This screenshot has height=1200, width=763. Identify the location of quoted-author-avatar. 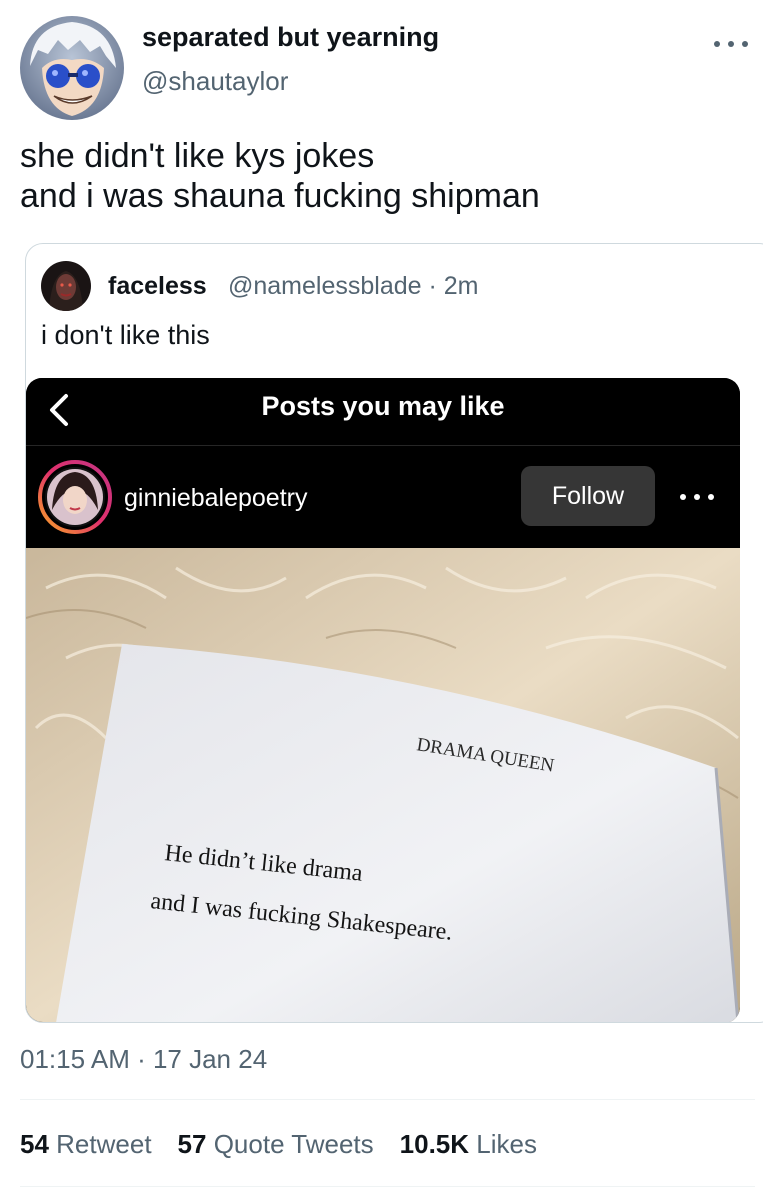
(66, 286).